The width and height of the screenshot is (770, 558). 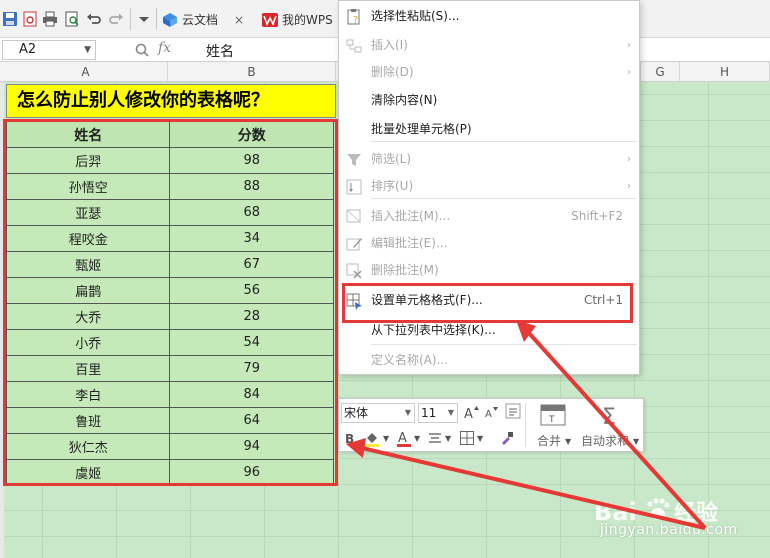 What do you see at coordinates (171, 101) in the screenshot?
I see `sheet-title-cell: 怎么防止别人修改你的表格呢？` at bounding box center [171, 101].